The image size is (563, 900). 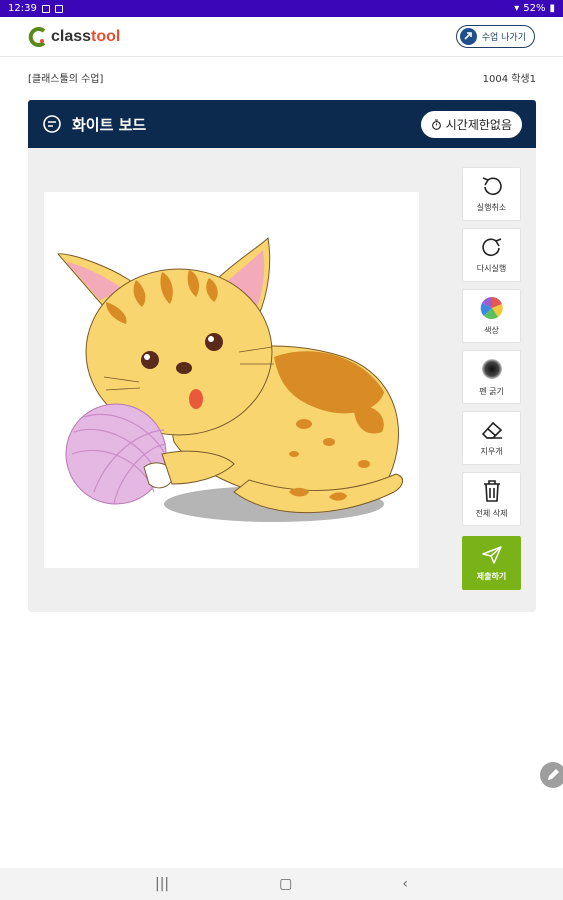 What do you see at coordinates (405, 884) in the screenshot?
I see `back-icon: ‹` at bounding box center [405, 884].